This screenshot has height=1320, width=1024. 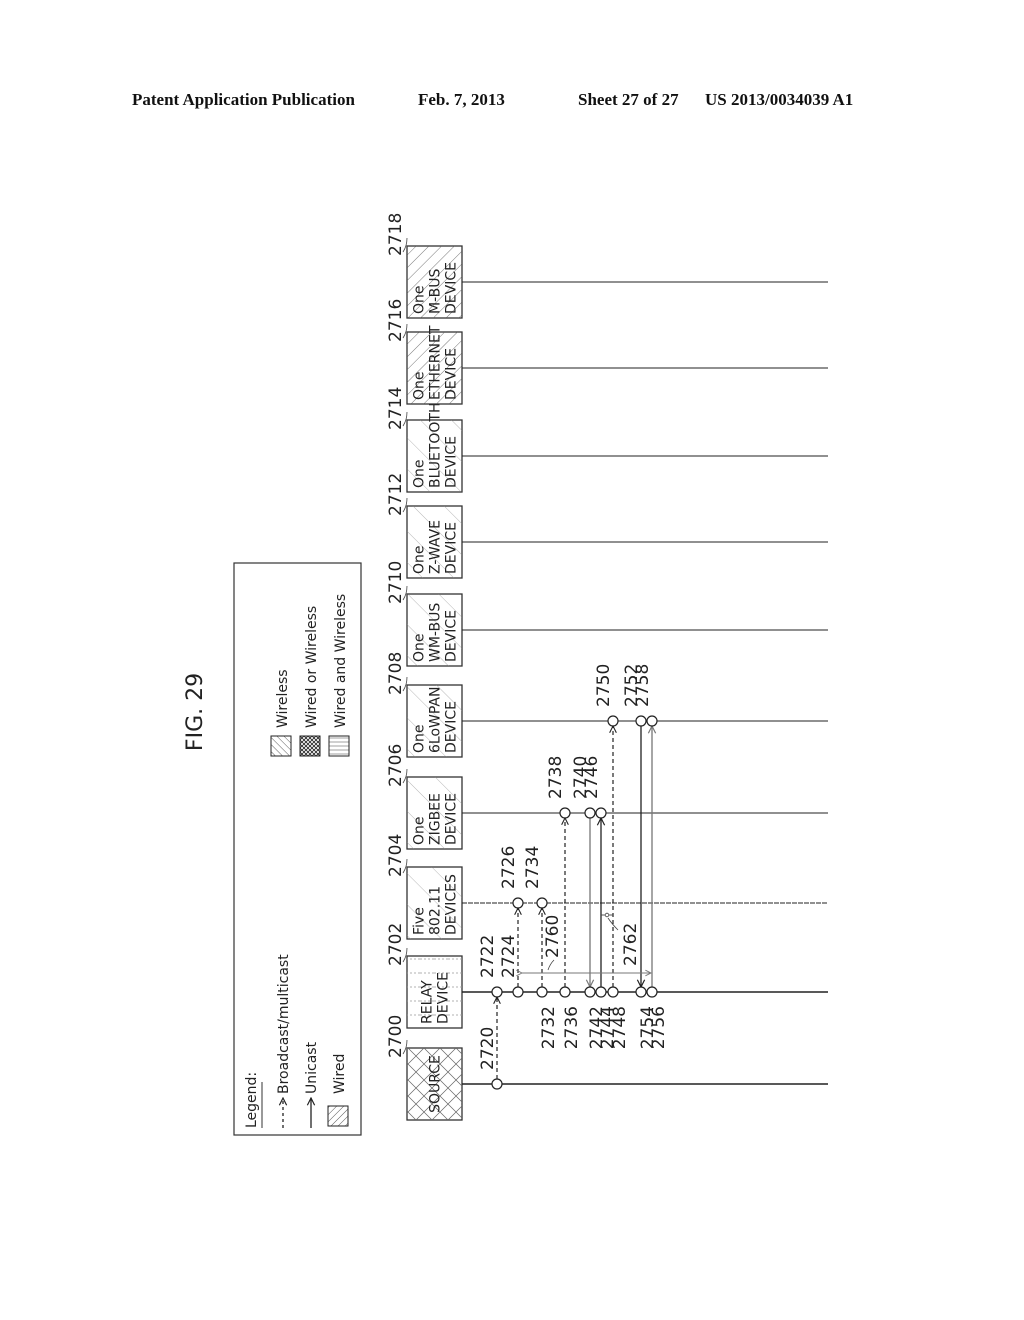 I want to click on event-ref-number: 2758, so click(x=643, y=685).